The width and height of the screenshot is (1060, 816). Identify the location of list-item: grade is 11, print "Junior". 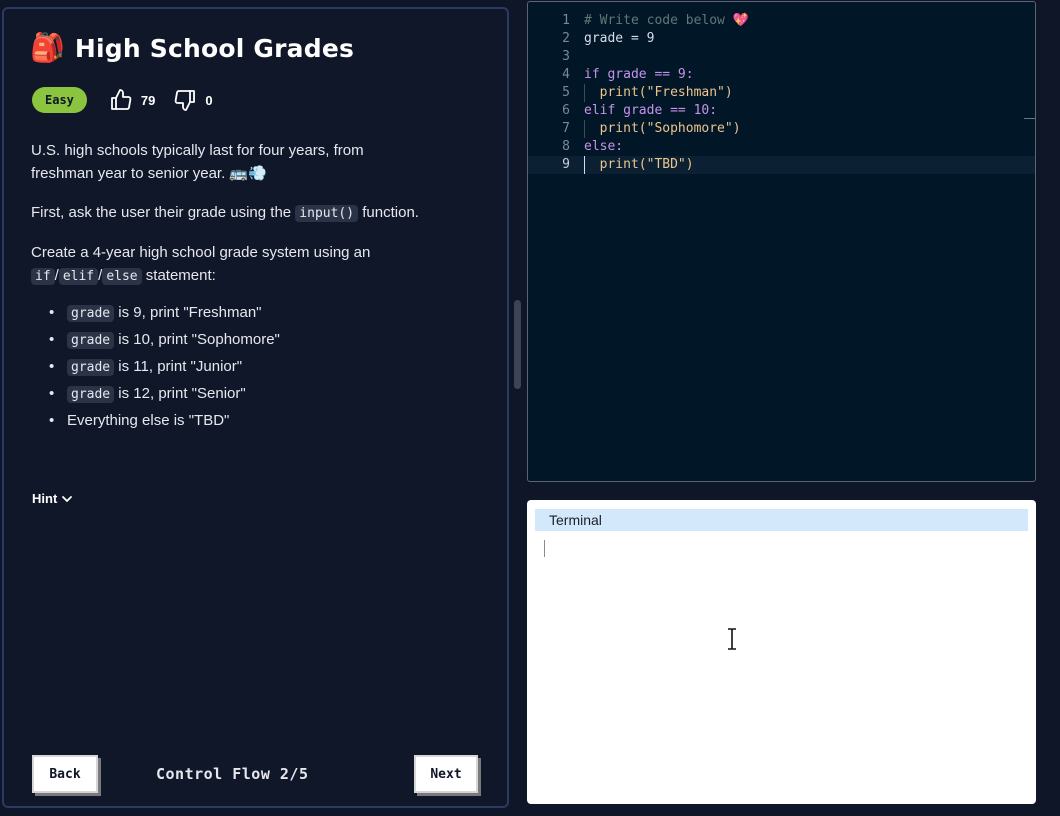
(261, 367).